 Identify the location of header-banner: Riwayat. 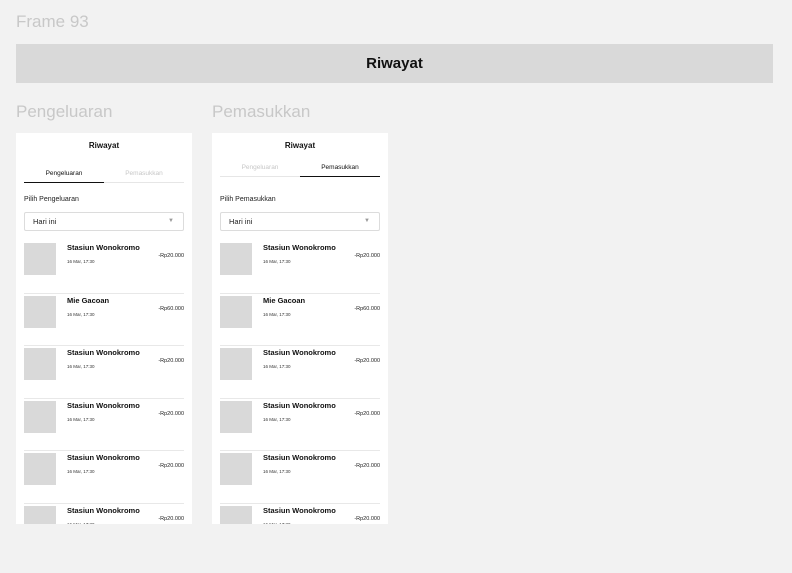
(394, 63).